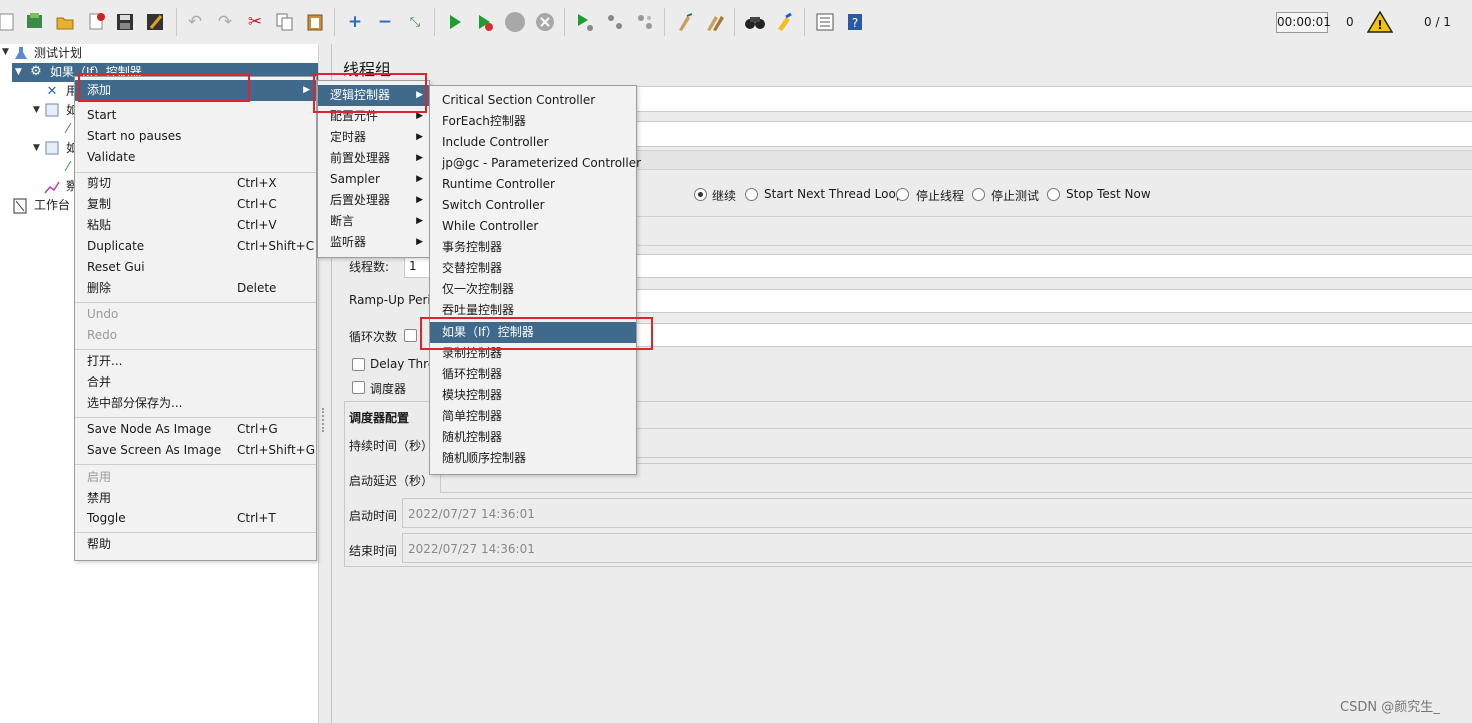 The height and width of the screenshot is (723, 1472). I want to click on menu-item-reset-gui: Reset Gui, so click(195, 267).